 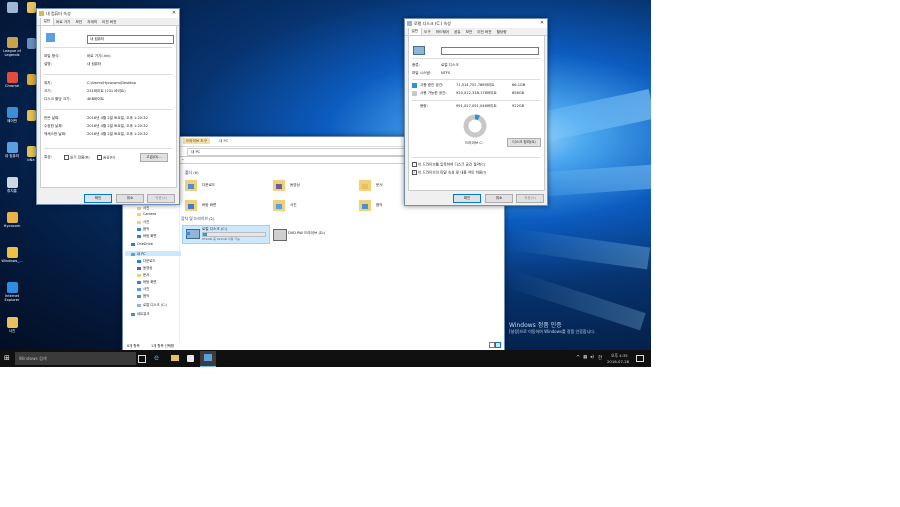 I want to click on tab-4: 자세히, so click(x=92, y=22).